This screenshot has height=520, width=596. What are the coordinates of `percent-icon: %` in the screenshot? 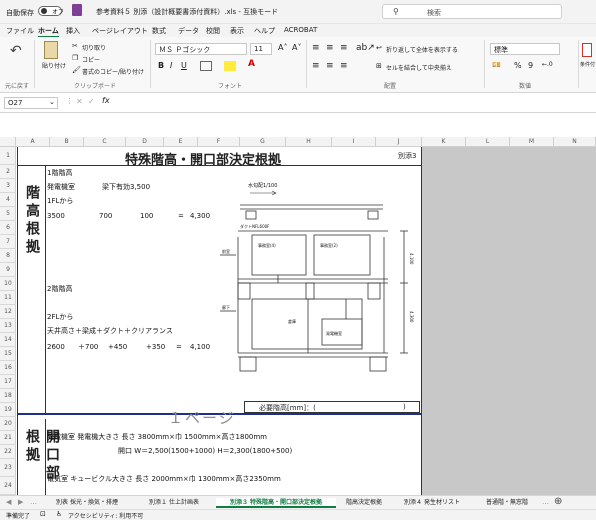 It's located at (518, 65).